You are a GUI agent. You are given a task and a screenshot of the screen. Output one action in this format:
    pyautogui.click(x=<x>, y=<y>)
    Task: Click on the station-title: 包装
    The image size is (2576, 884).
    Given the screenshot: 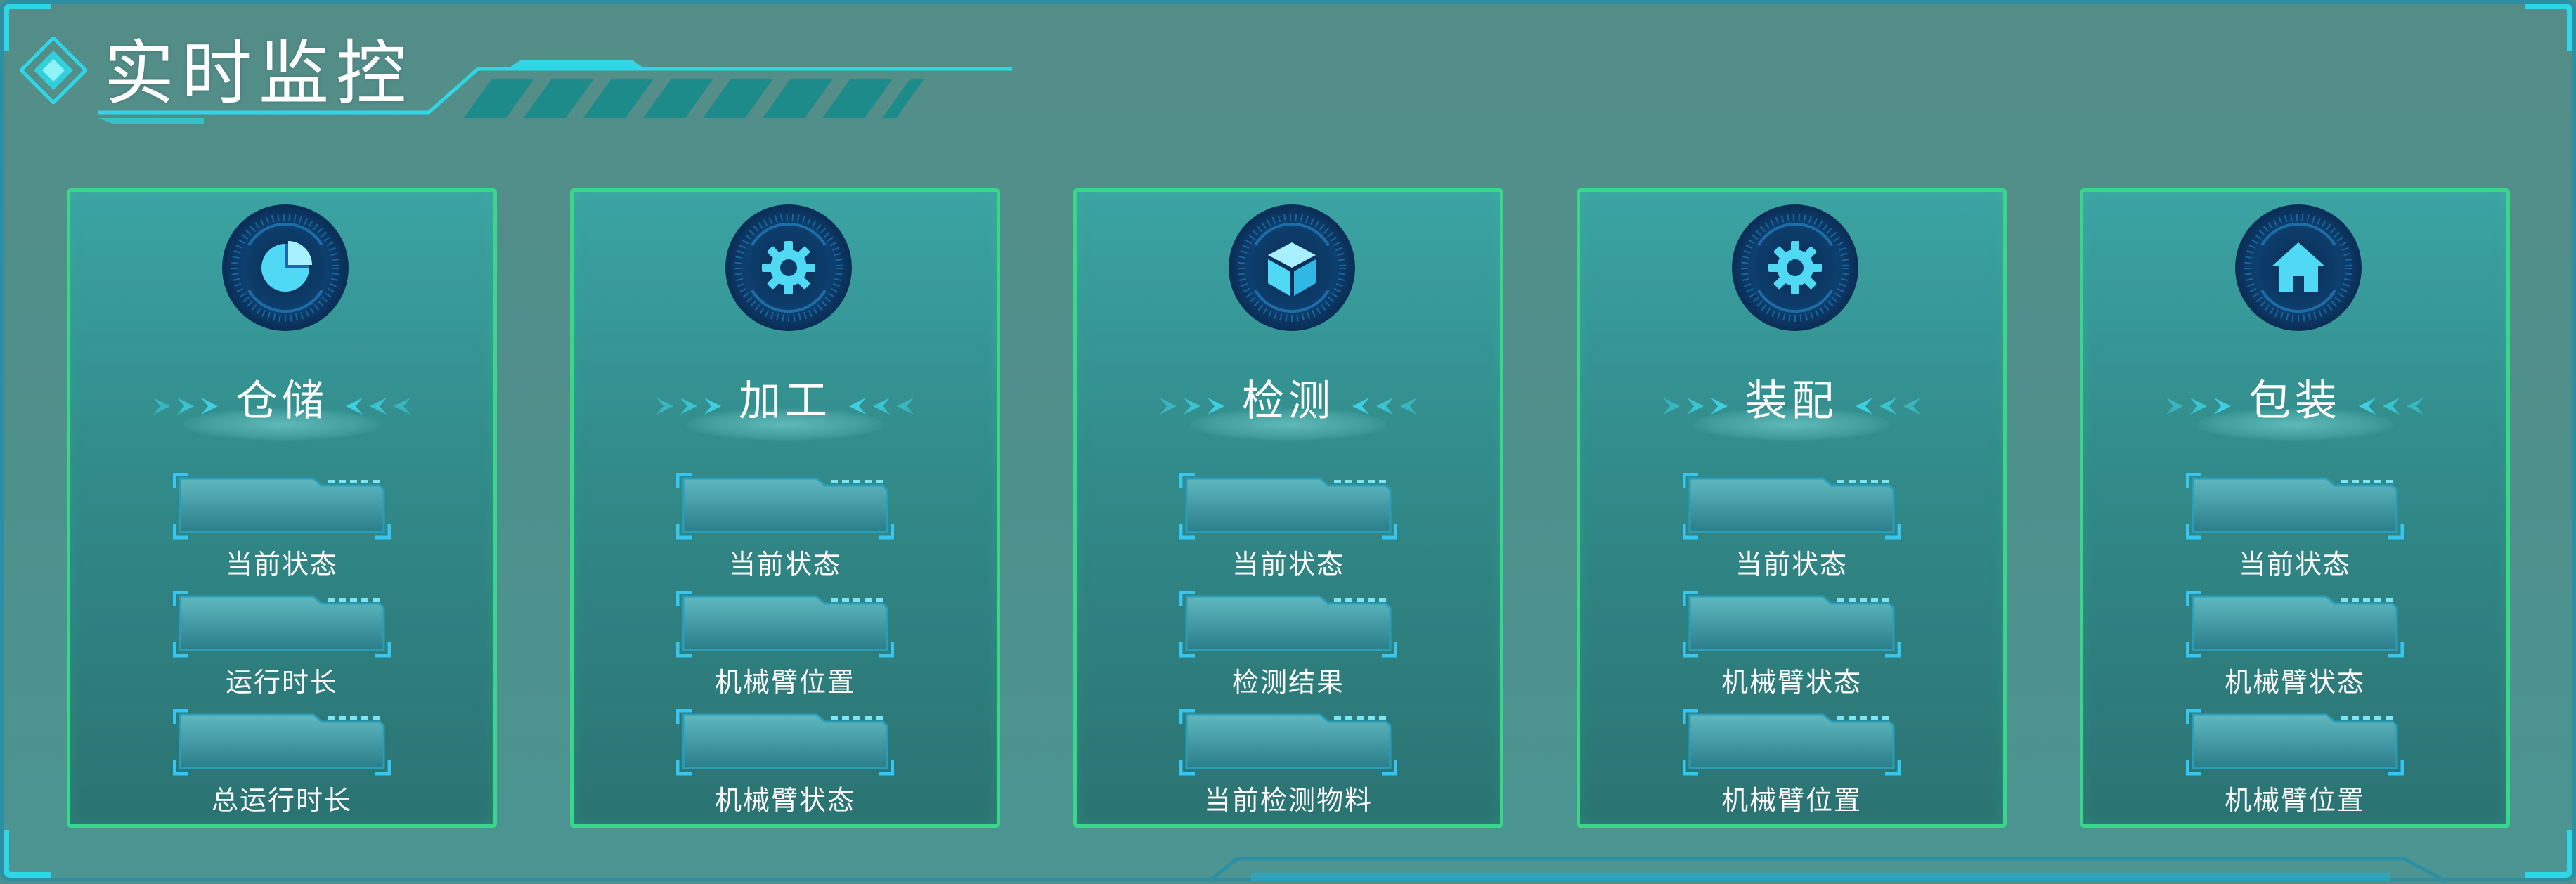 What is the action you would take?
    pyautogui.click(x=2294, y=402)
    